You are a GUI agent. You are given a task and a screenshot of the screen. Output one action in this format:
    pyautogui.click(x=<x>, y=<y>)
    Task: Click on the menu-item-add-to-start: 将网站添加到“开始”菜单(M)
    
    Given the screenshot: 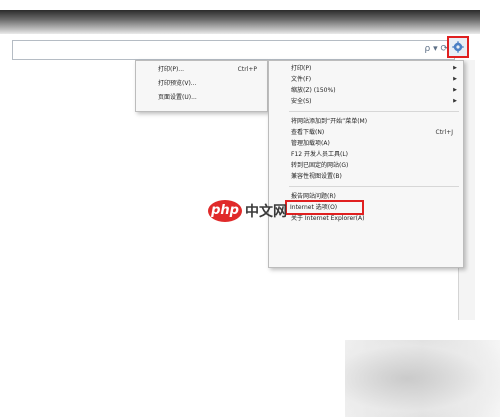 What is the action you would take?
    pyautogui.click(x=366, y=121)
    